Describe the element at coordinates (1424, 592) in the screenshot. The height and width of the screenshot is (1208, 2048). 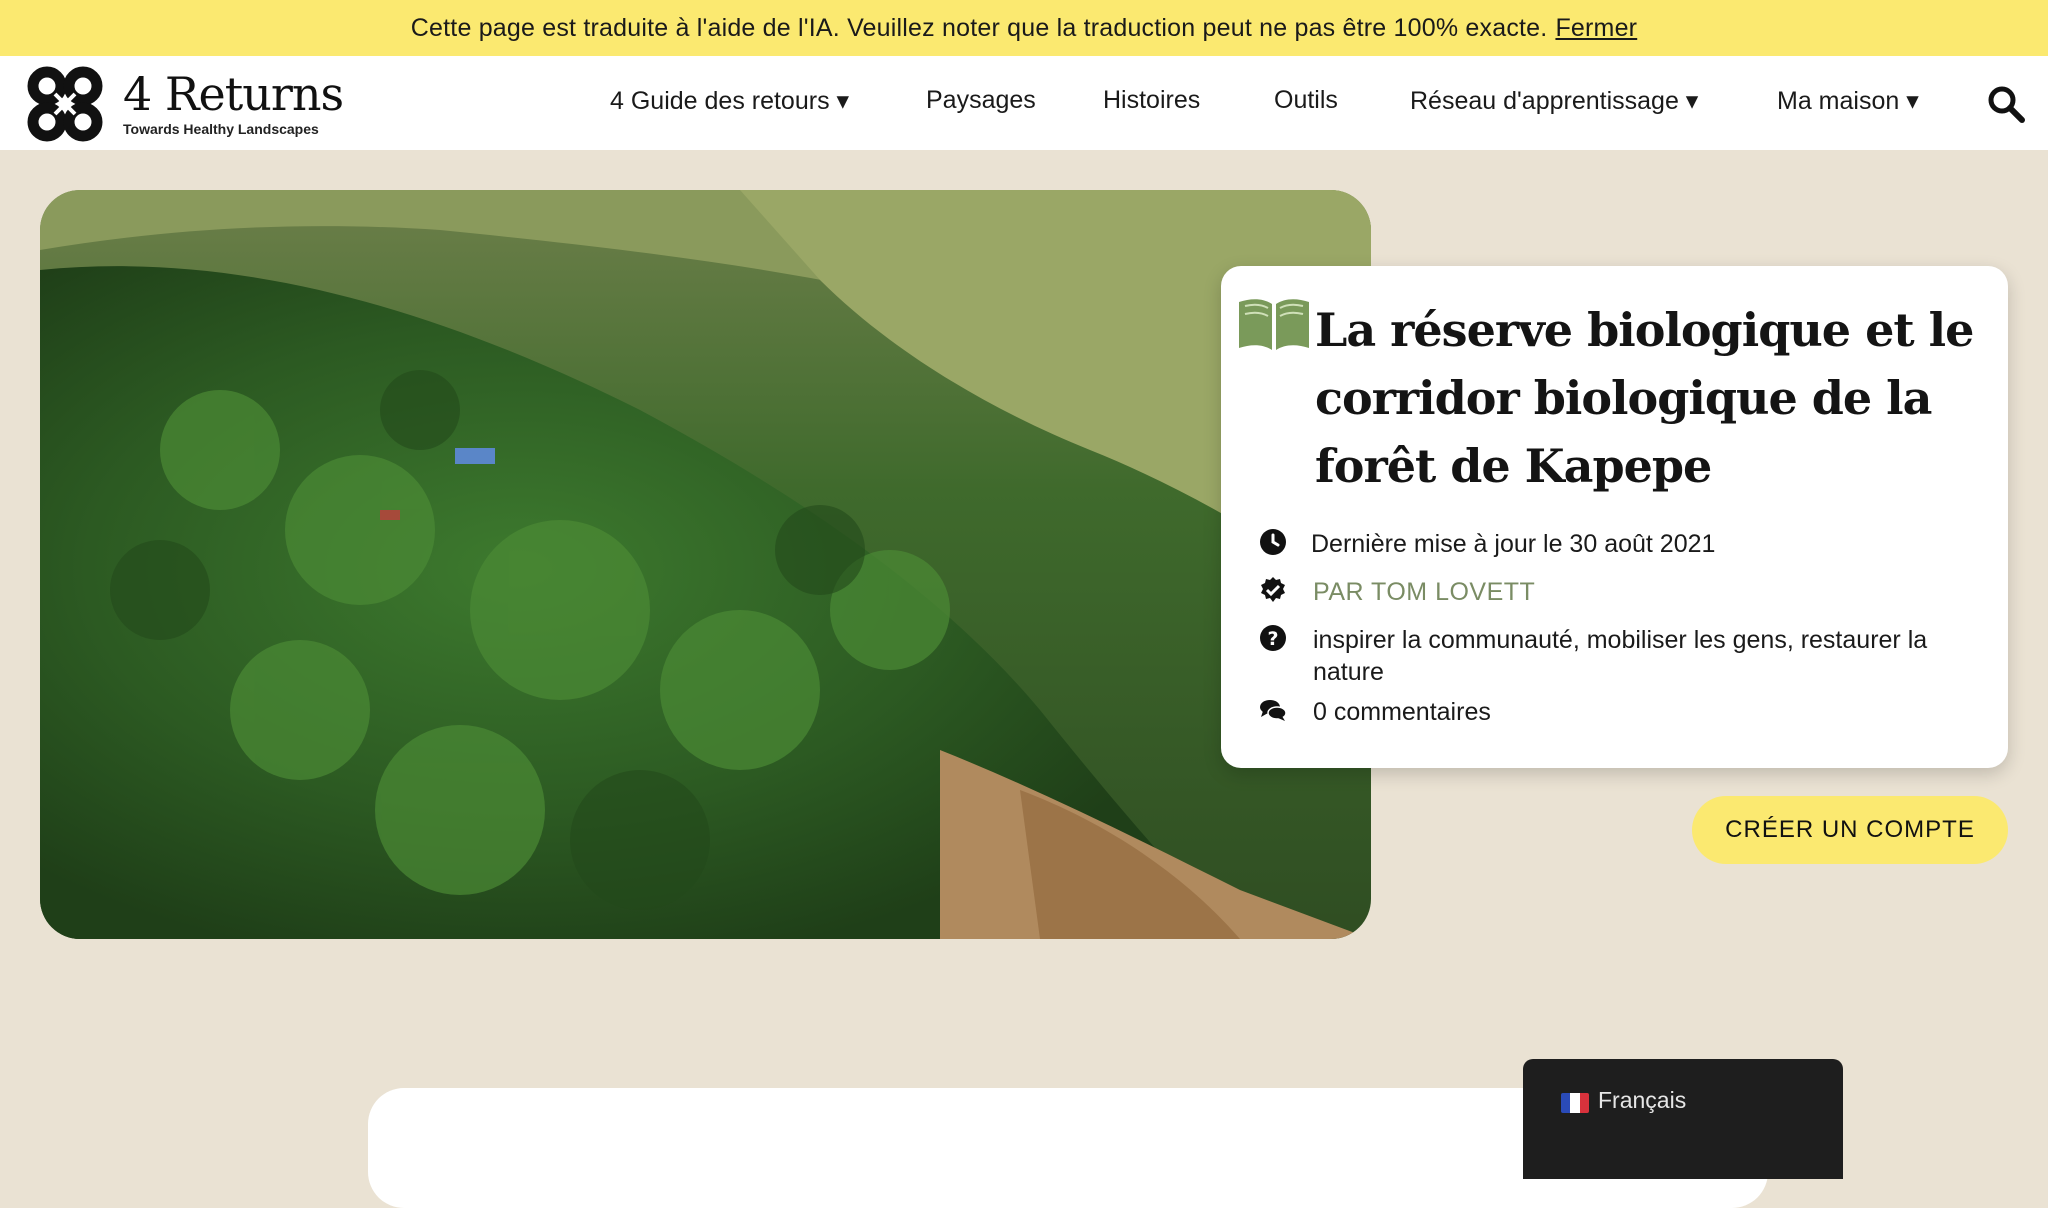
I see `author-link: PAR TOM LOVETT` at that location.